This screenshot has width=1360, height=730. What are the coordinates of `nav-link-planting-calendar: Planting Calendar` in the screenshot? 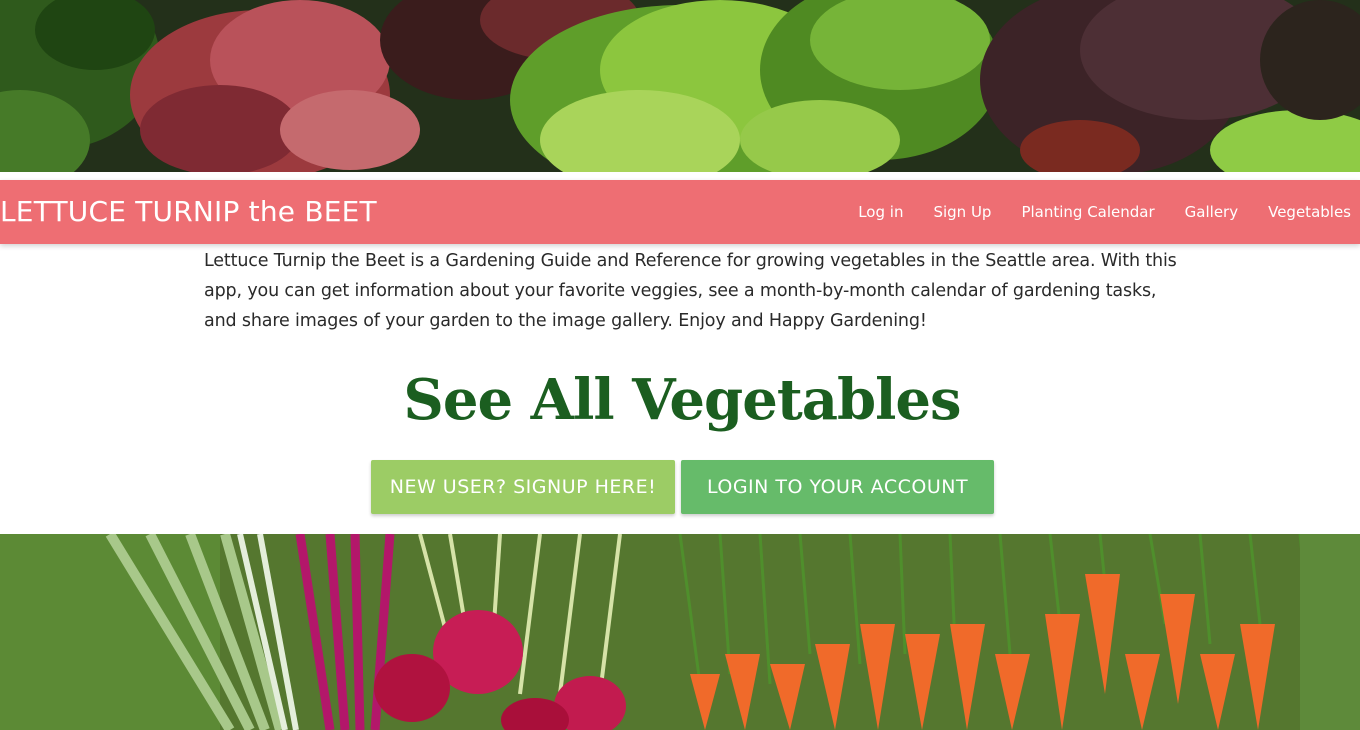 It's located at (1087, 212).